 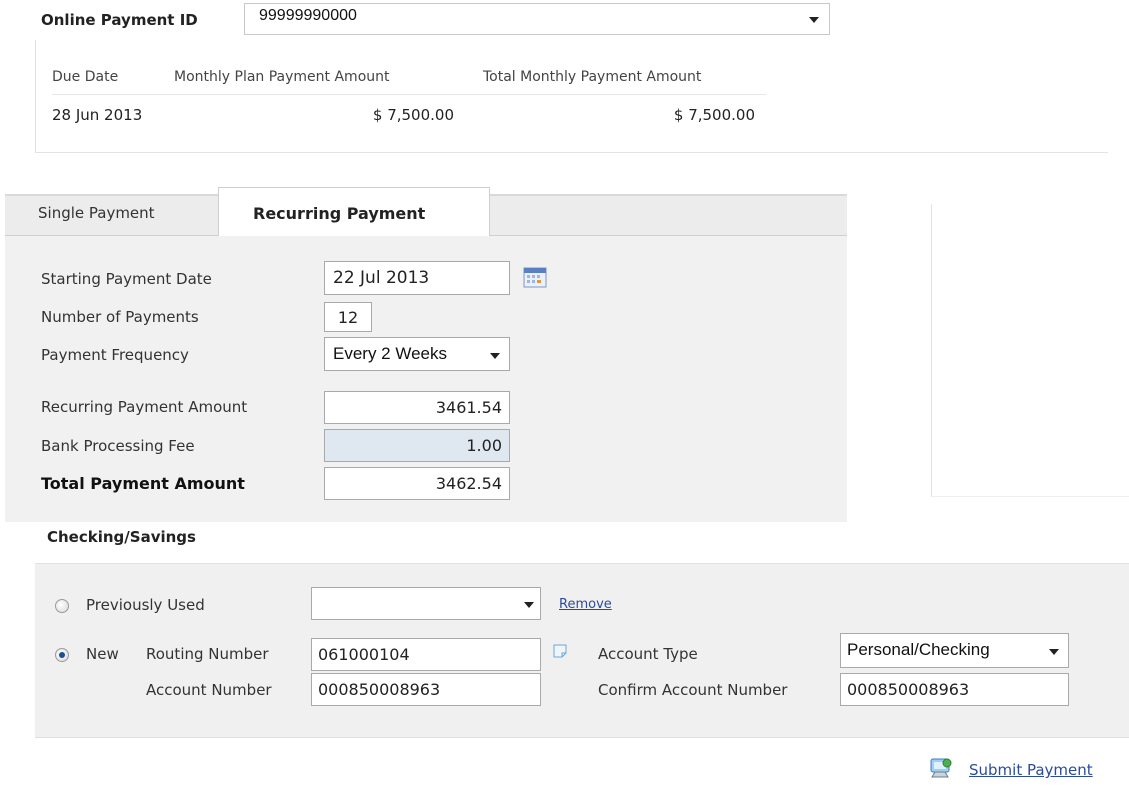 What do you see at coordinates (918, 649) in the screenshot?
I see `account-type-value: Personal/Checking` at bounding box center [918, 649].